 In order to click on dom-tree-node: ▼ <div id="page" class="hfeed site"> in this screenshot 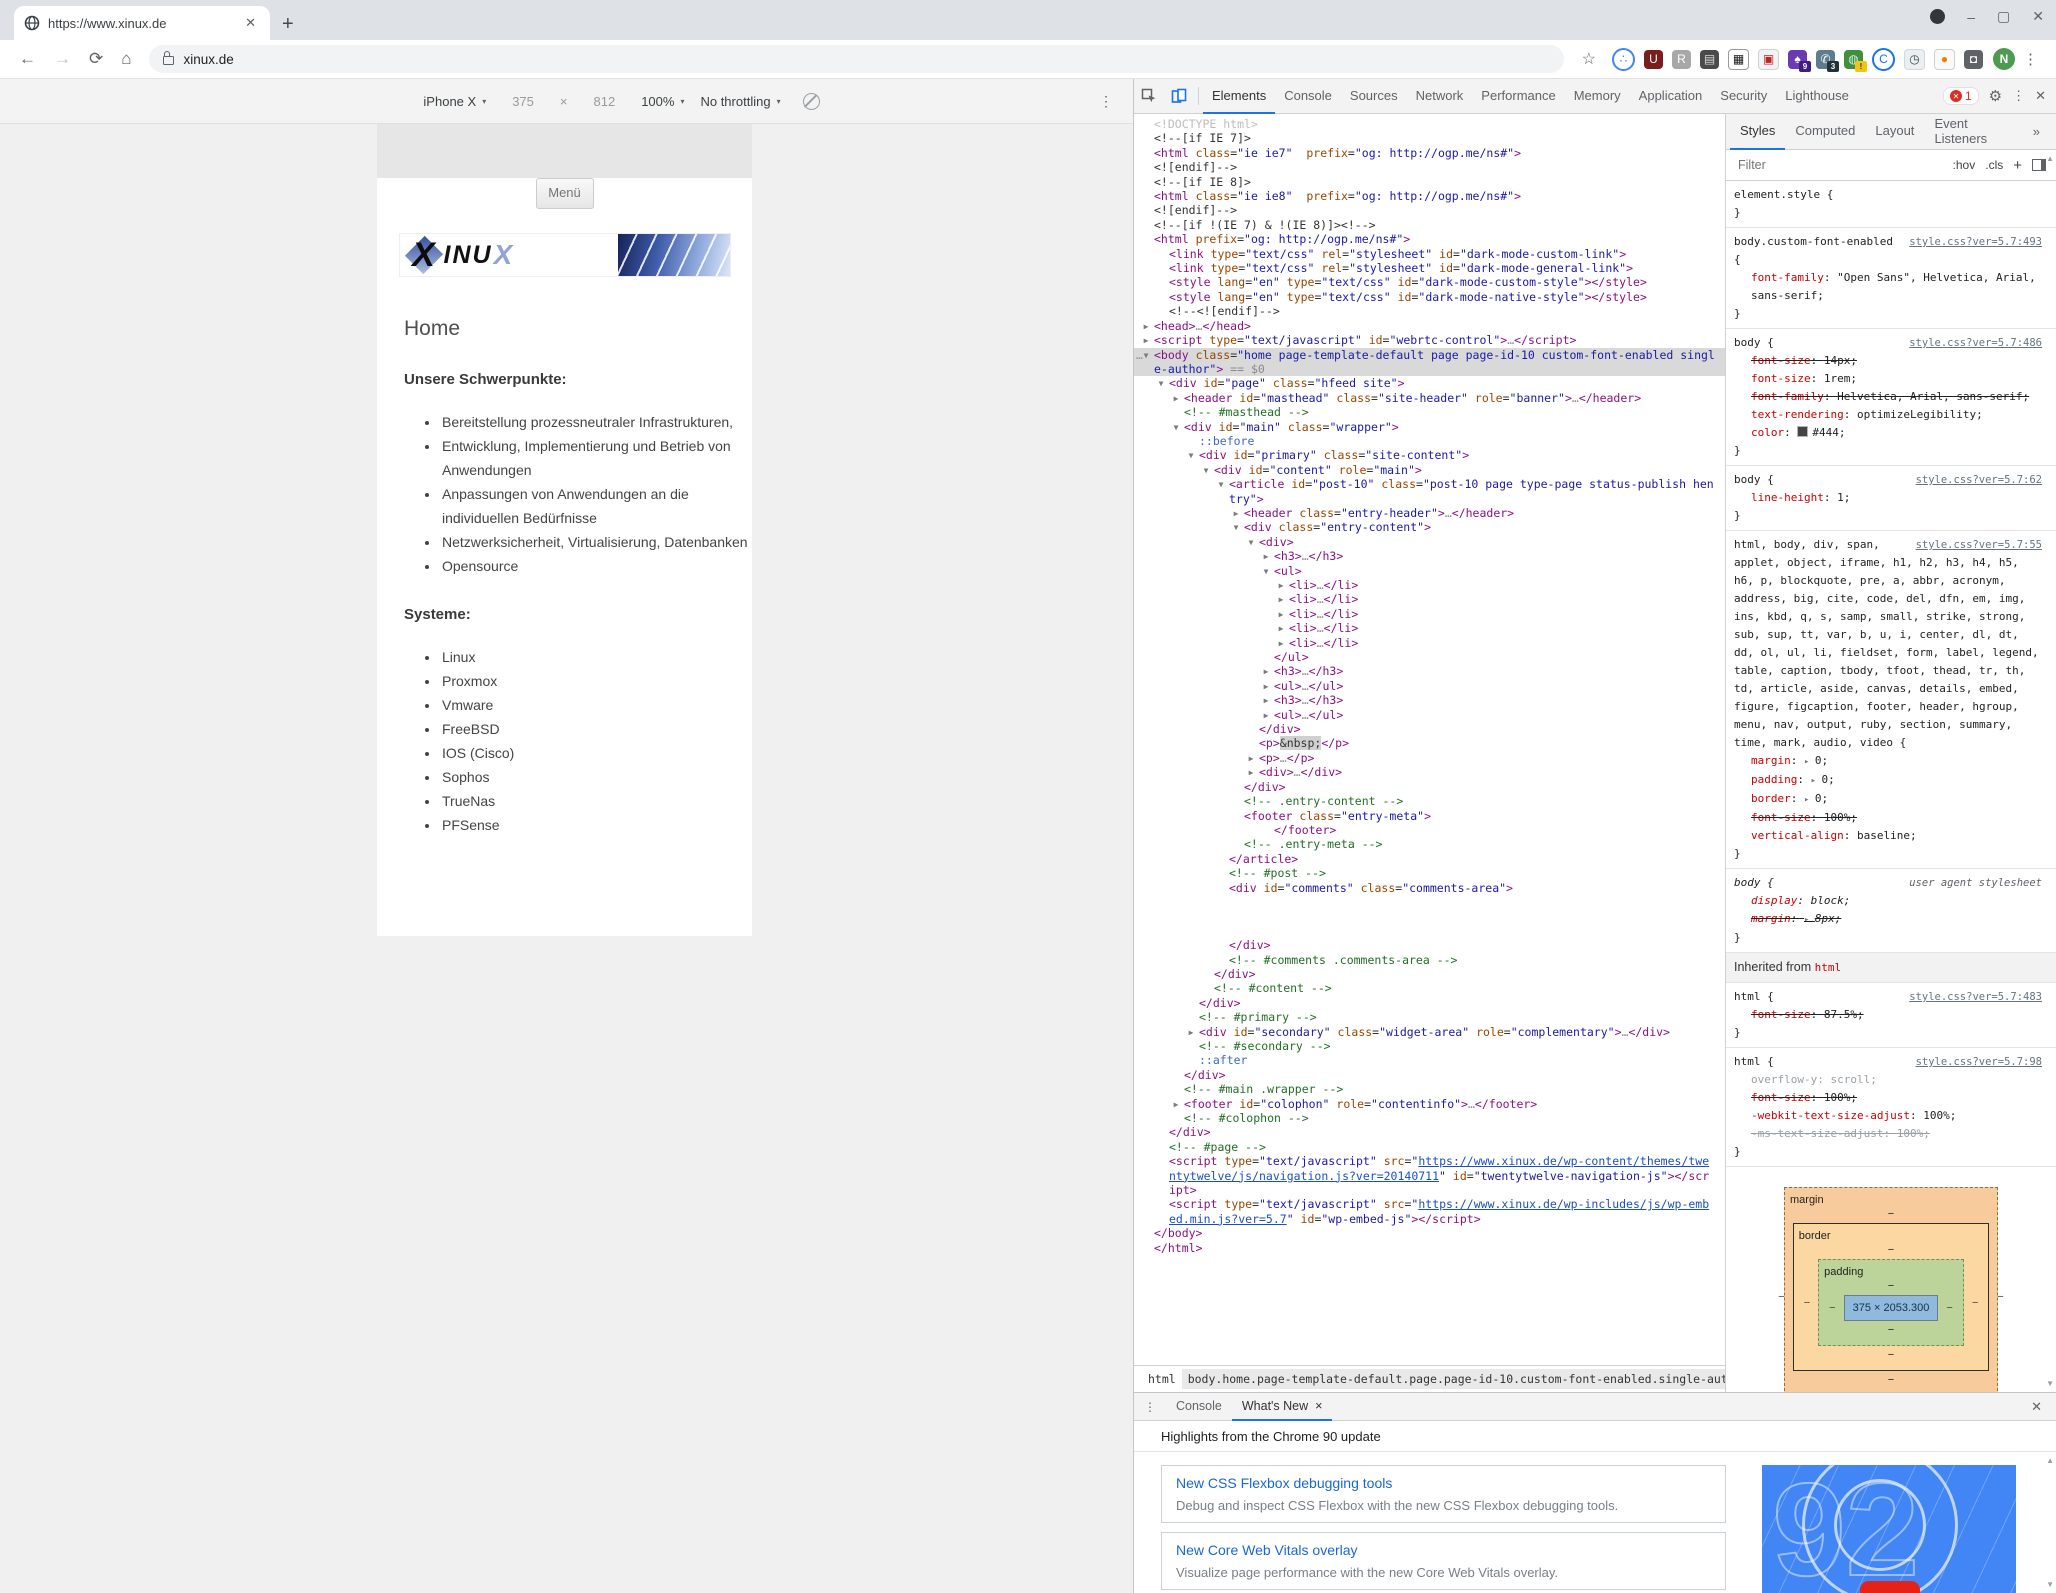, I will do `click(1429, 383)`.